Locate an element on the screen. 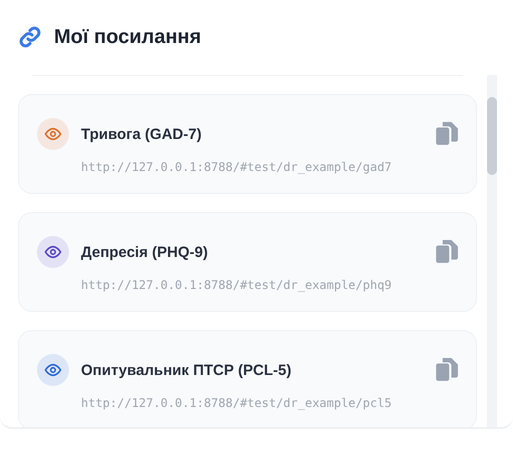 The image size is (513, 456). link-url: http://127.0.0.1:8788/#test/dr_example/phq9 is located at coordinates (269, 285).